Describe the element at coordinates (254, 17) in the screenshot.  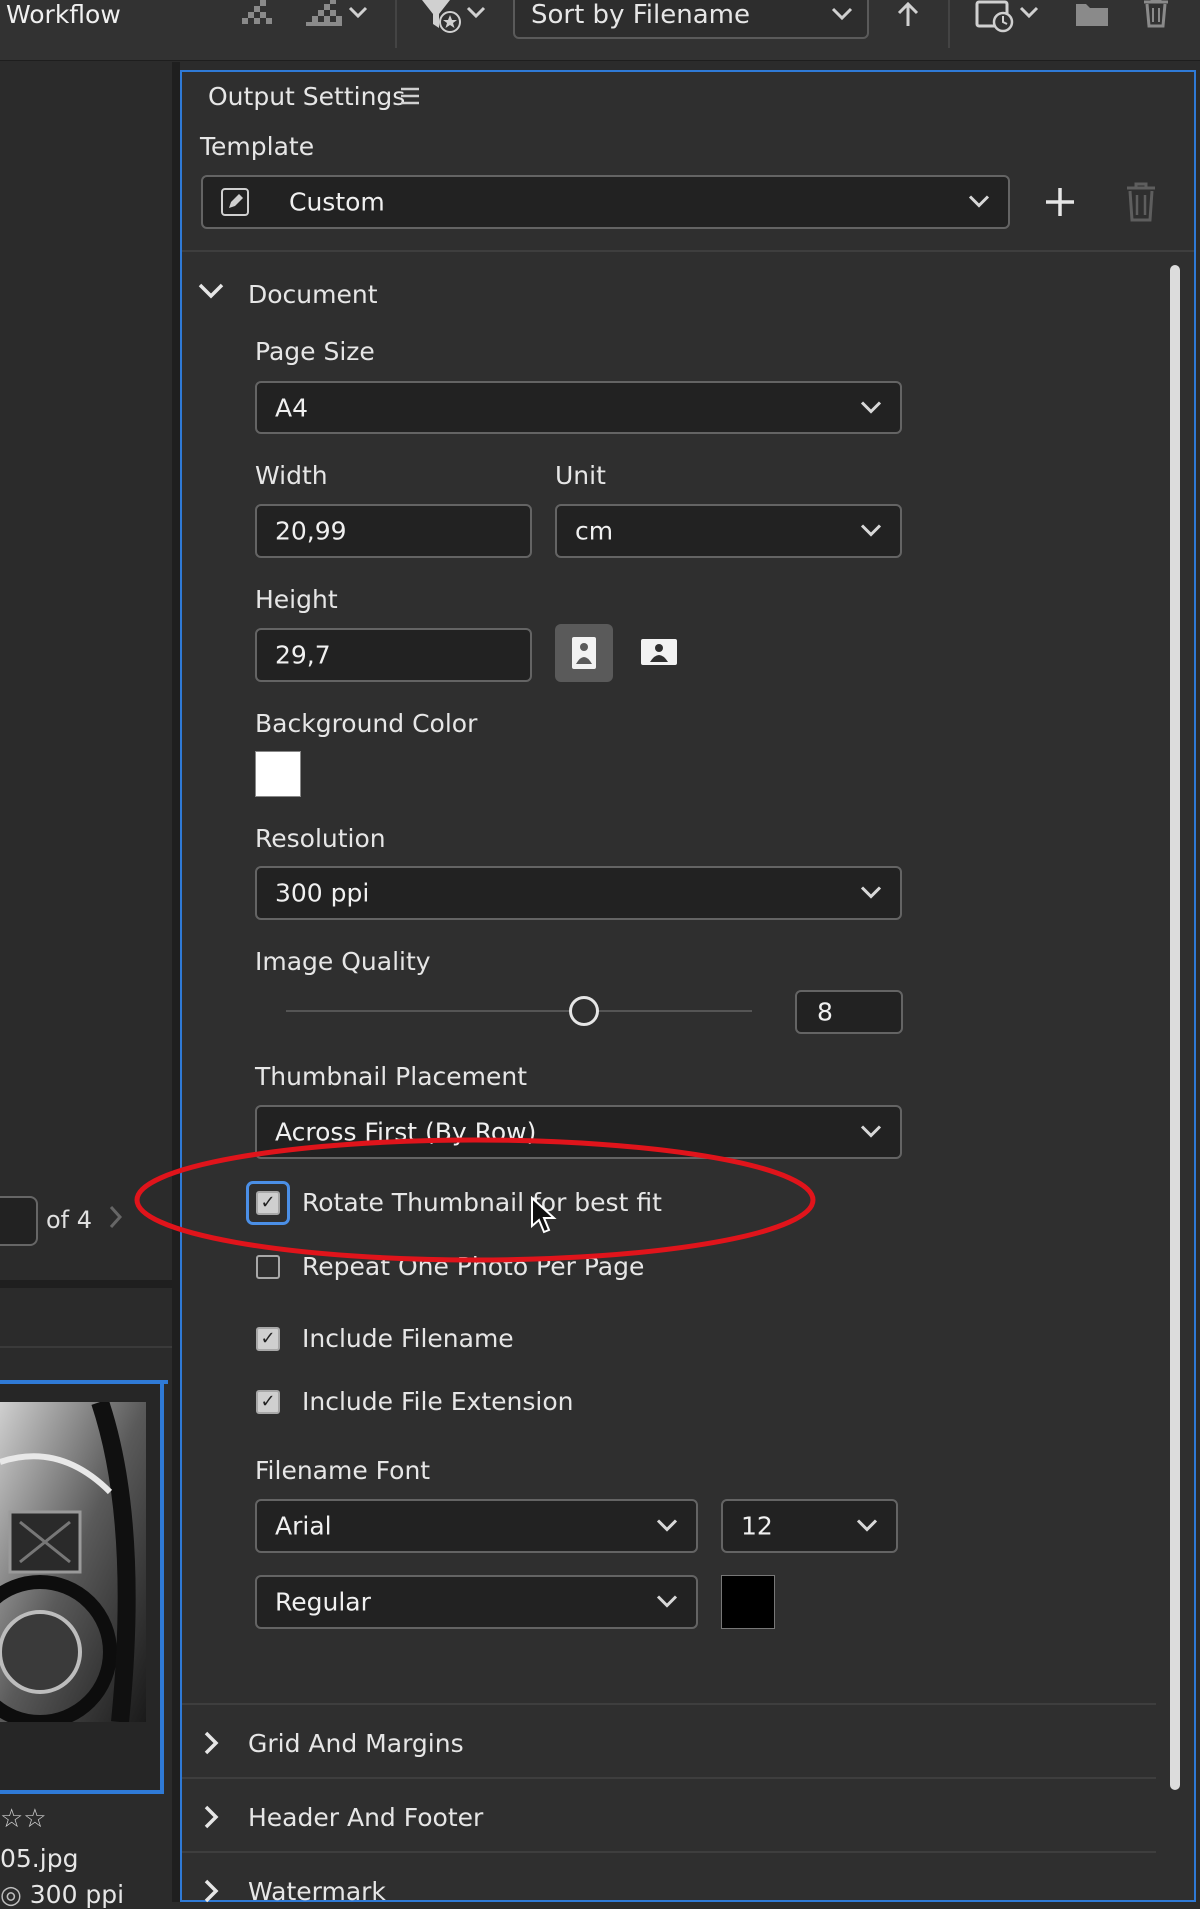
I see `thumbnail-size-small-icon` at that location.